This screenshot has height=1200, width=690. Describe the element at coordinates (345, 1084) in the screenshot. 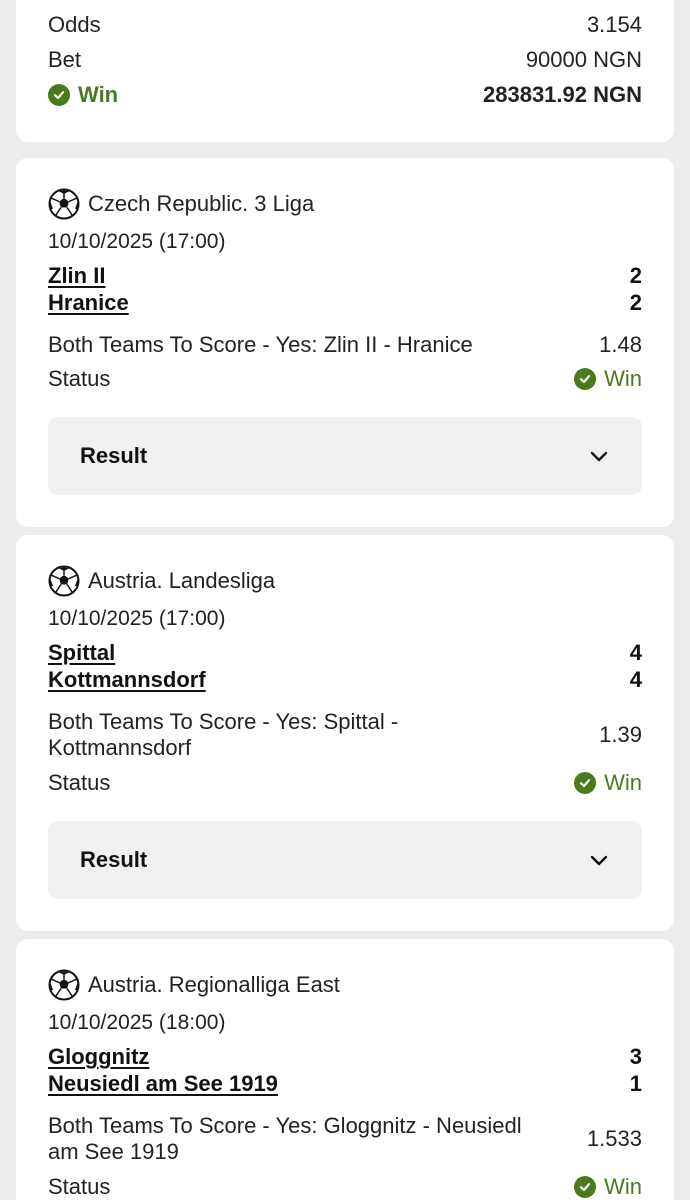

I see `team-row-away: Neusiedl am See 1919 1` at that location.